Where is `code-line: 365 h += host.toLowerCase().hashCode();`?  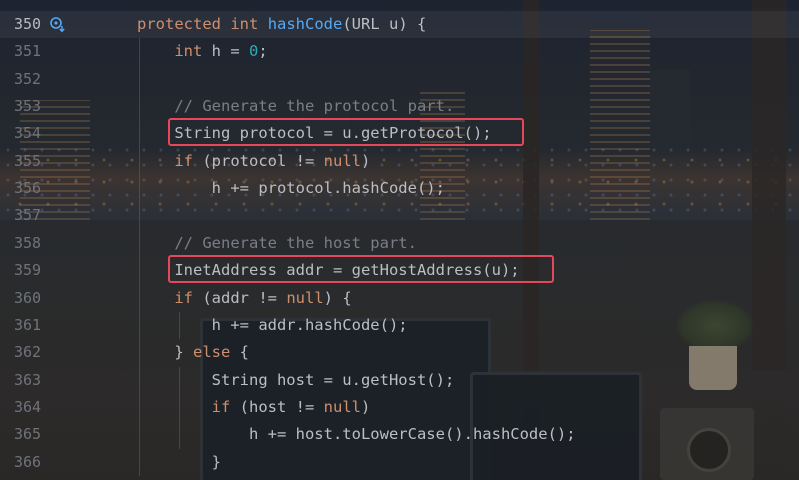 code-line: 365 h += host.toLowerCase().hashCode(); is located at coordinates (399, 434).